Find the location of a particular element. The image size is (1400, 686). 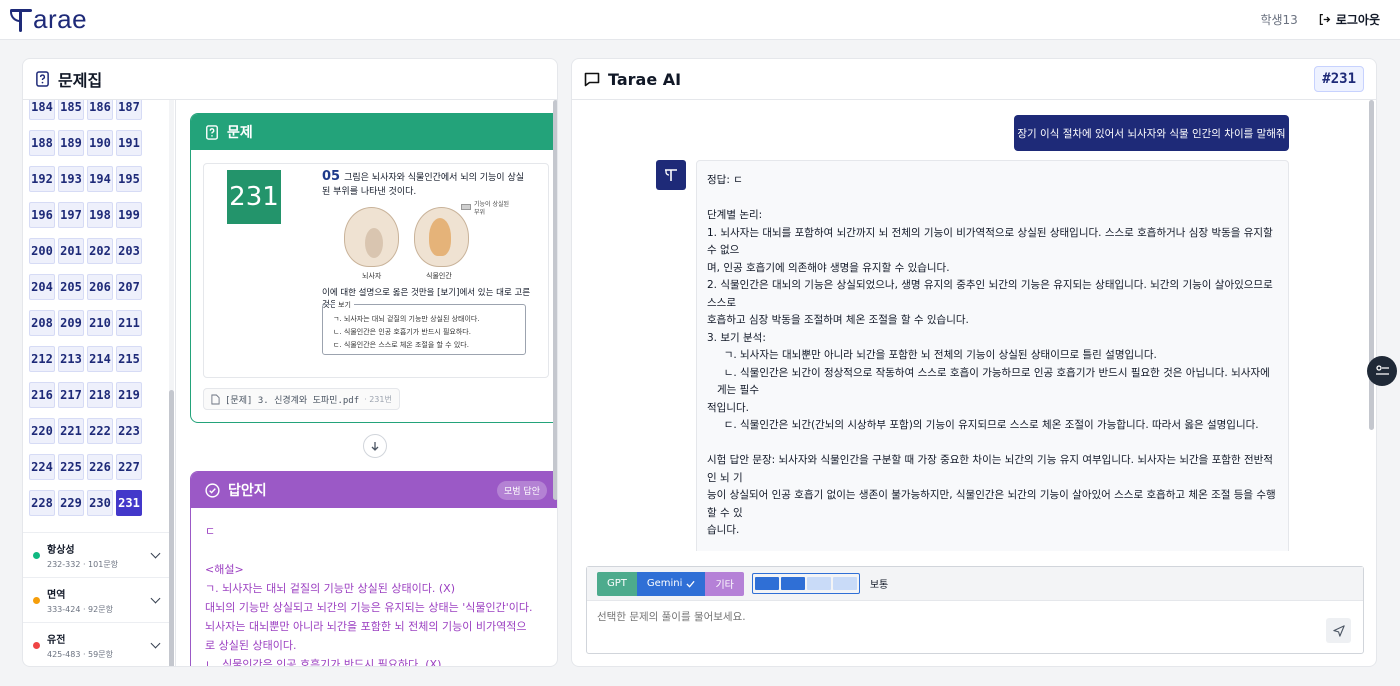

logout-label: 로그아웃 is located at coordinates (1357, 20).